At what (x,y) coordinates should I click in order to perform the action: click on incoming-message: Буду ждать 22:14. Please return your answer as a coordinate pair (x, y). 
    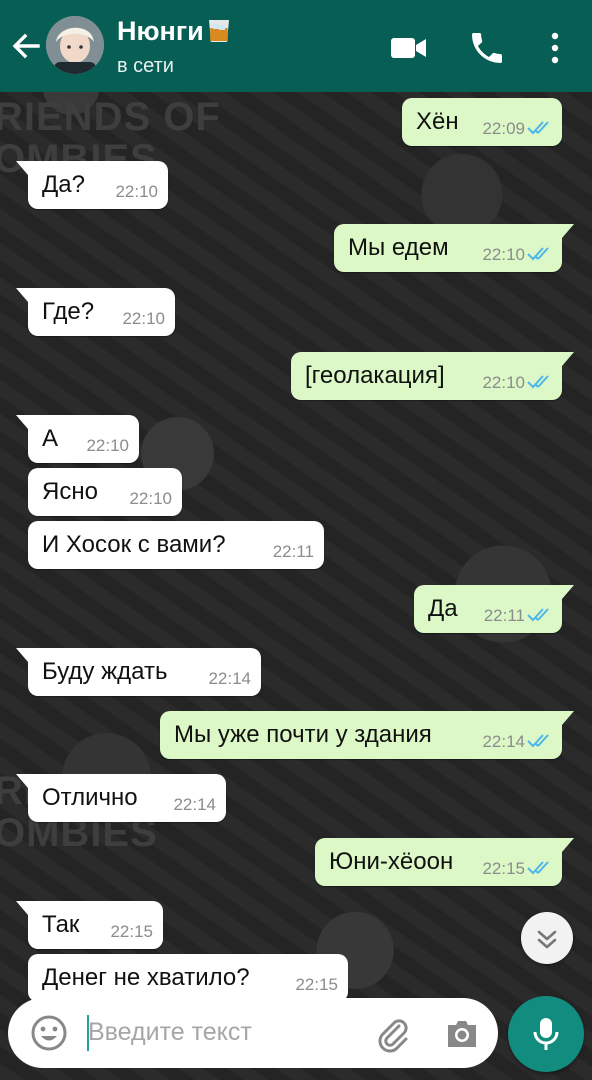
    Looking at the image, I should click on (138, 672).